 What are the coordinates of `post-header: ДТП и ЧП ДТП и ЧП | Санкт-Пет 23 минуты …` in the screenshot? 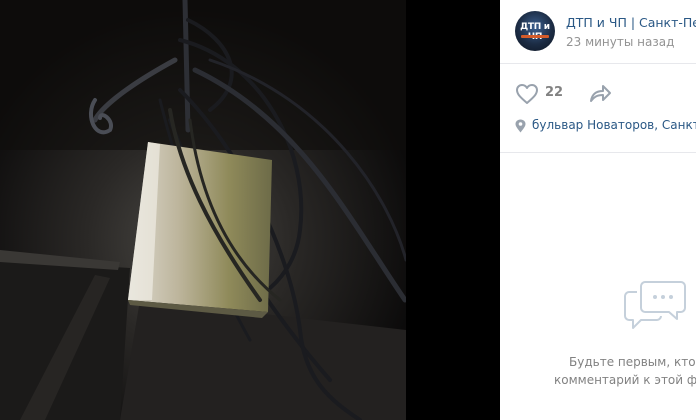 It's located at (598, 32).